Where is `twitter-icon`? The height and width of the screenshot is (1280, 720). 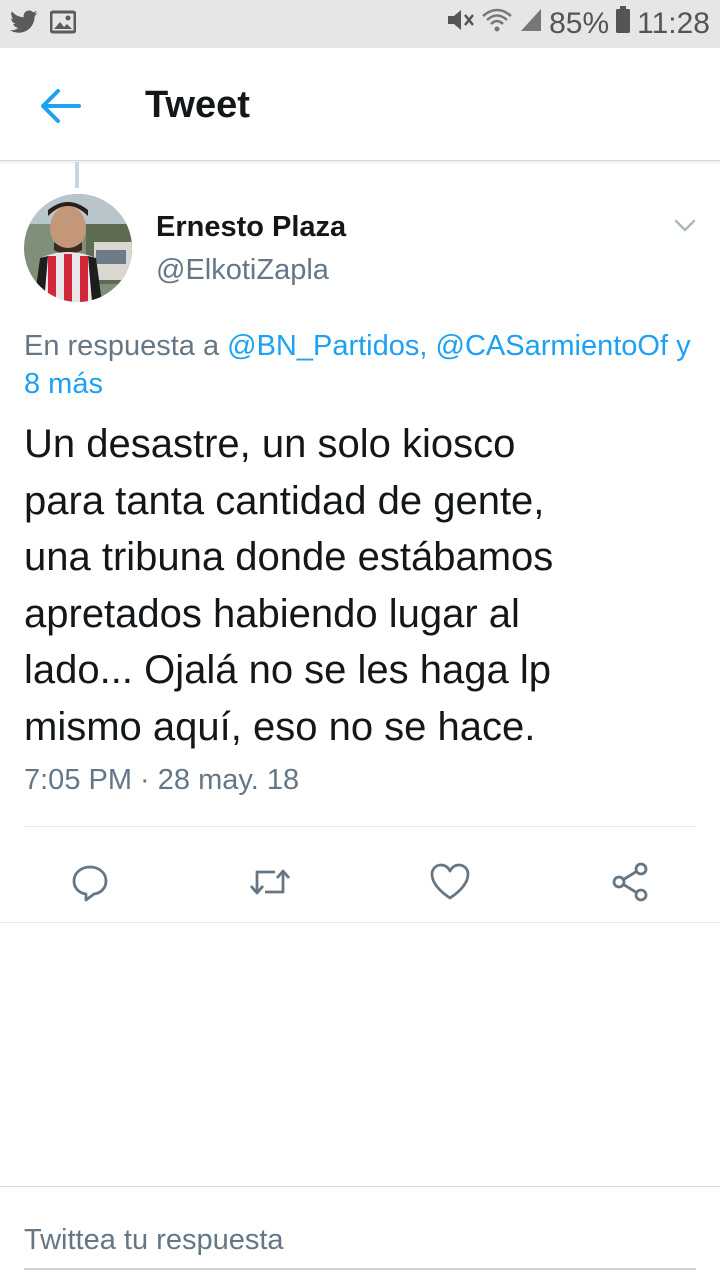
twitter-icon is located at coordinates (24, 24).